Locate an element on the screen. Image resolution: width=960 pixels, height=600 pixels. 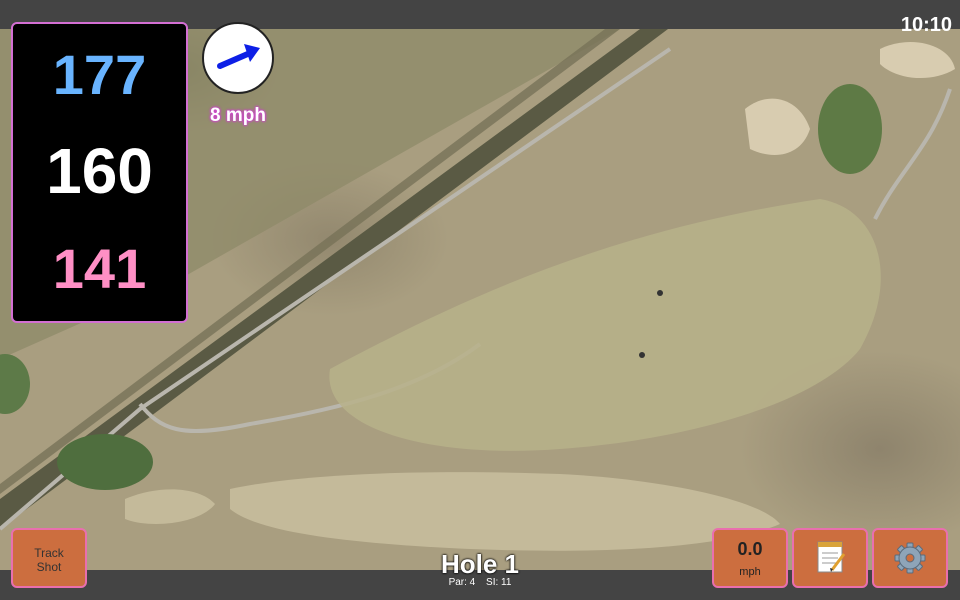
notepad-icon is located at coordinates (831, 557).